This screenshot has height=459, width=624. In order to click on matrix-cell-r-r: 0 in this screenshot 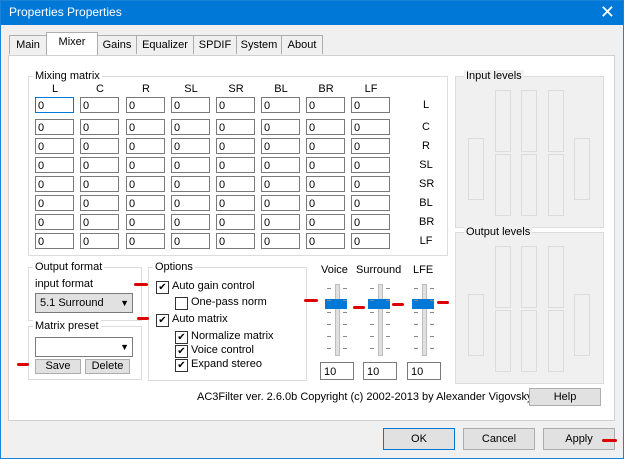, I will do `click(145, 146)`.